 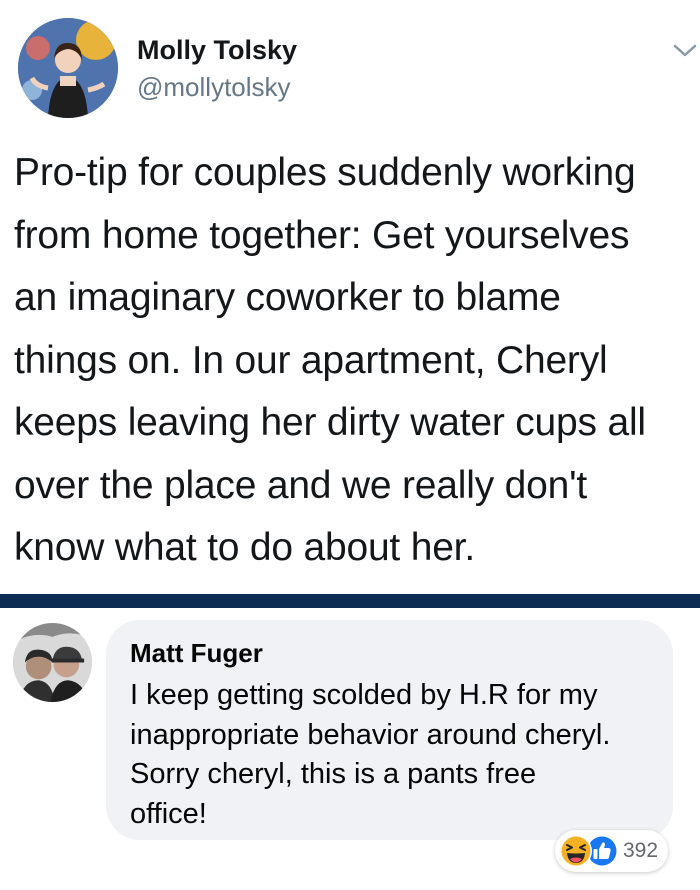 What do you see at coordinates (611, 851) in the screenshot?
I see `reaction-summary: 392` at bounding box center [611, 851].